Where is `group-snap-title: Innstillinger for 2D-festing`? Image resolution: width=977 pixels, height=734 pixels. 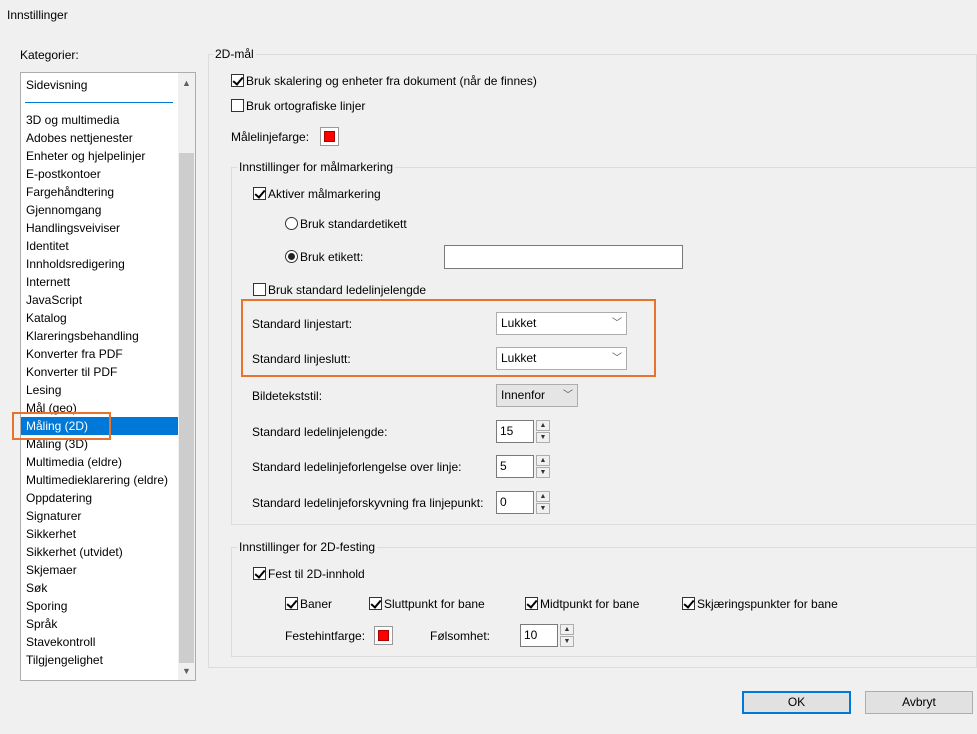
group-snap-title: Innstillinger for 2D-festing is located at coordinates (307, 547).